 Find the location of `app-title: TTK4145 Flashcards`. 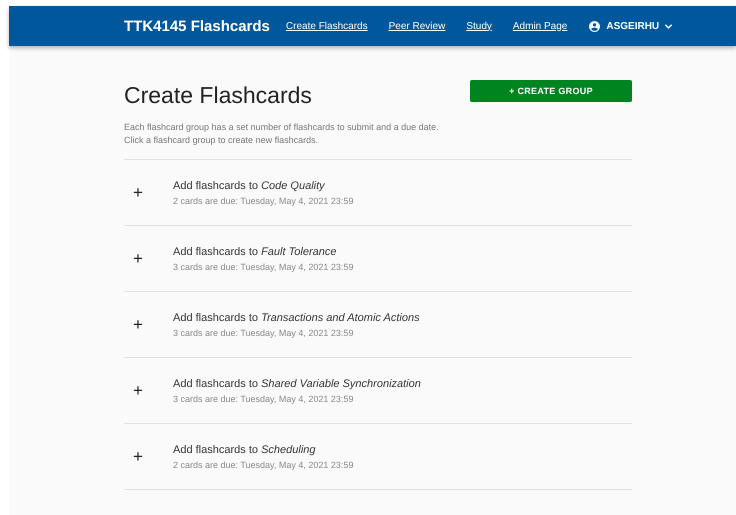

app-title: TTK4145 Flashcards is located at coordinates (197, 26).